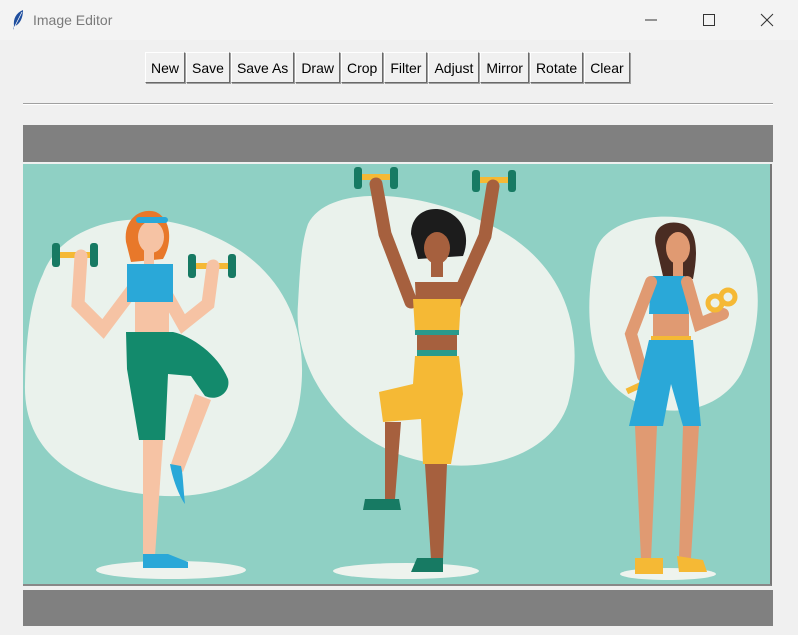 This screenshot has width=798, height=635. I want to click on filter-button: Filter, so click(406, 67).